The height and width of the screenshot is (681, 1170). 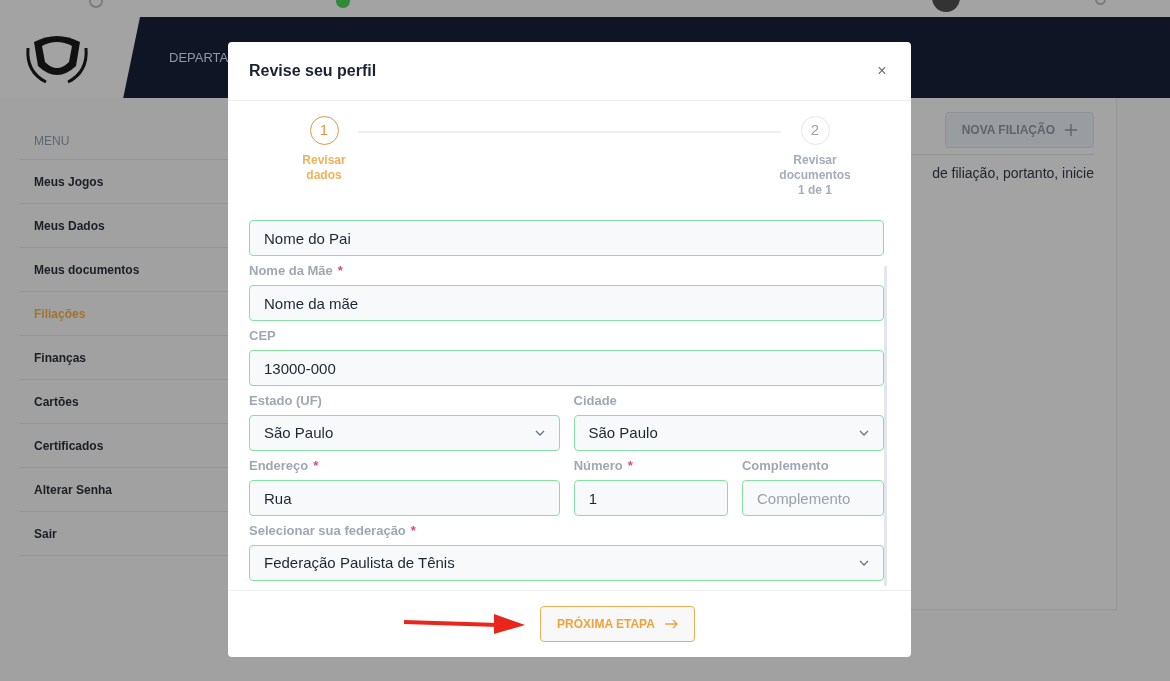 What do you see at coordinates (566, 303) in the screenshot?
I see `input-field: Nome da mãe` at bounding box center [566, 303].